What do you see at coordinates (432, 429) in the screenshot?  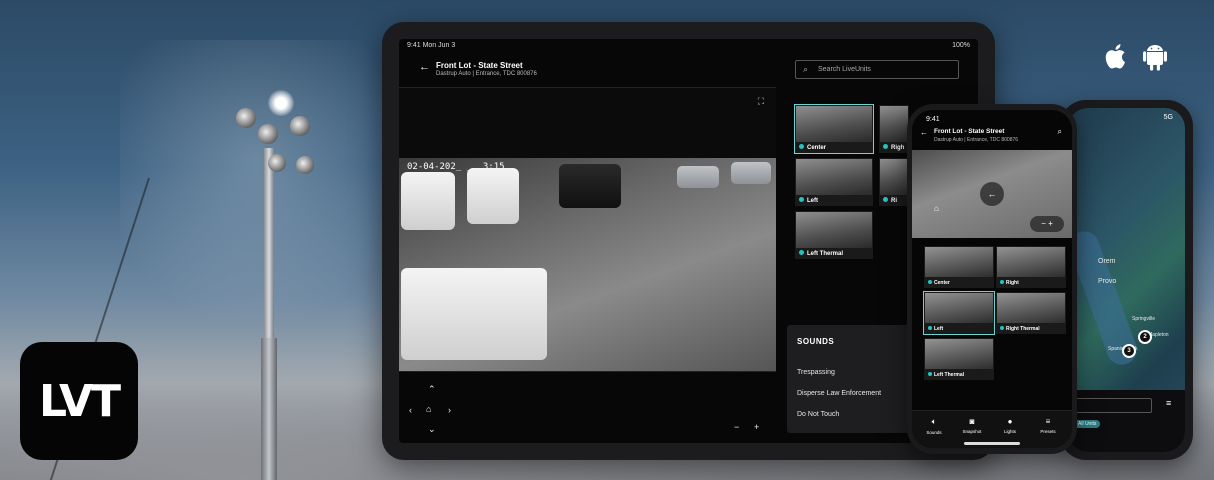 I see `chevron-down-icon: ⌄` at bounding box center [432, 429].